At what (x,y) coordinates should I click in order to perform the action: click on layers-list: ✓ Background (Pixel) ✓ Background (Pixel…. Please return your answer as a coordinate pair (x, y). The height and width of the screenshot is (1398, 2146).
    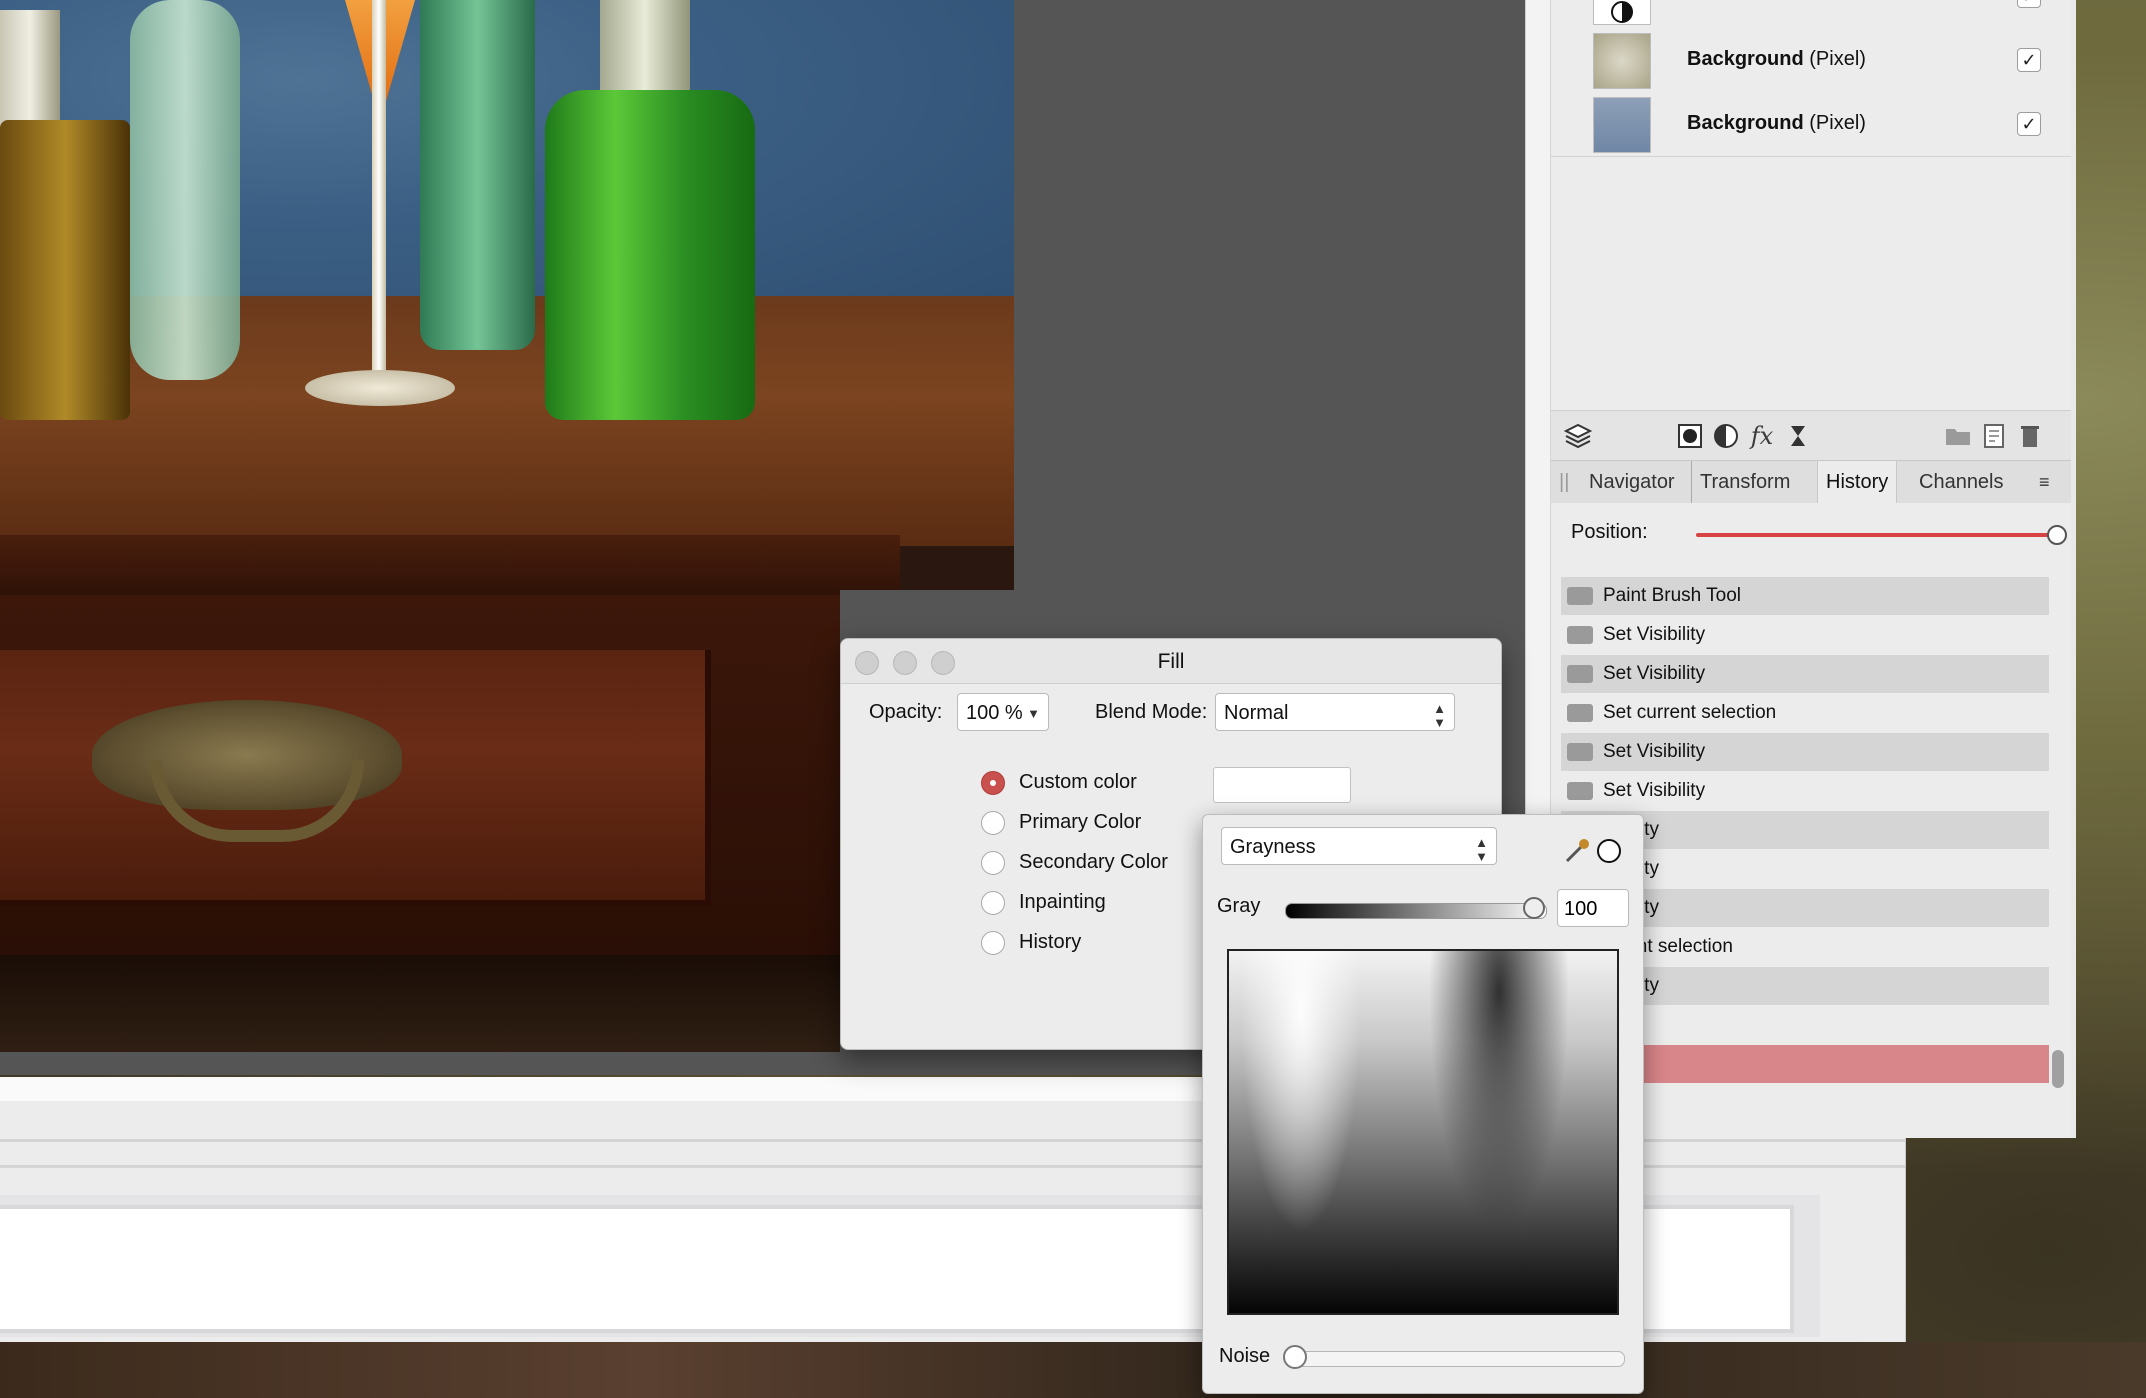
    Looking at the image, I should click on (1811, 205).